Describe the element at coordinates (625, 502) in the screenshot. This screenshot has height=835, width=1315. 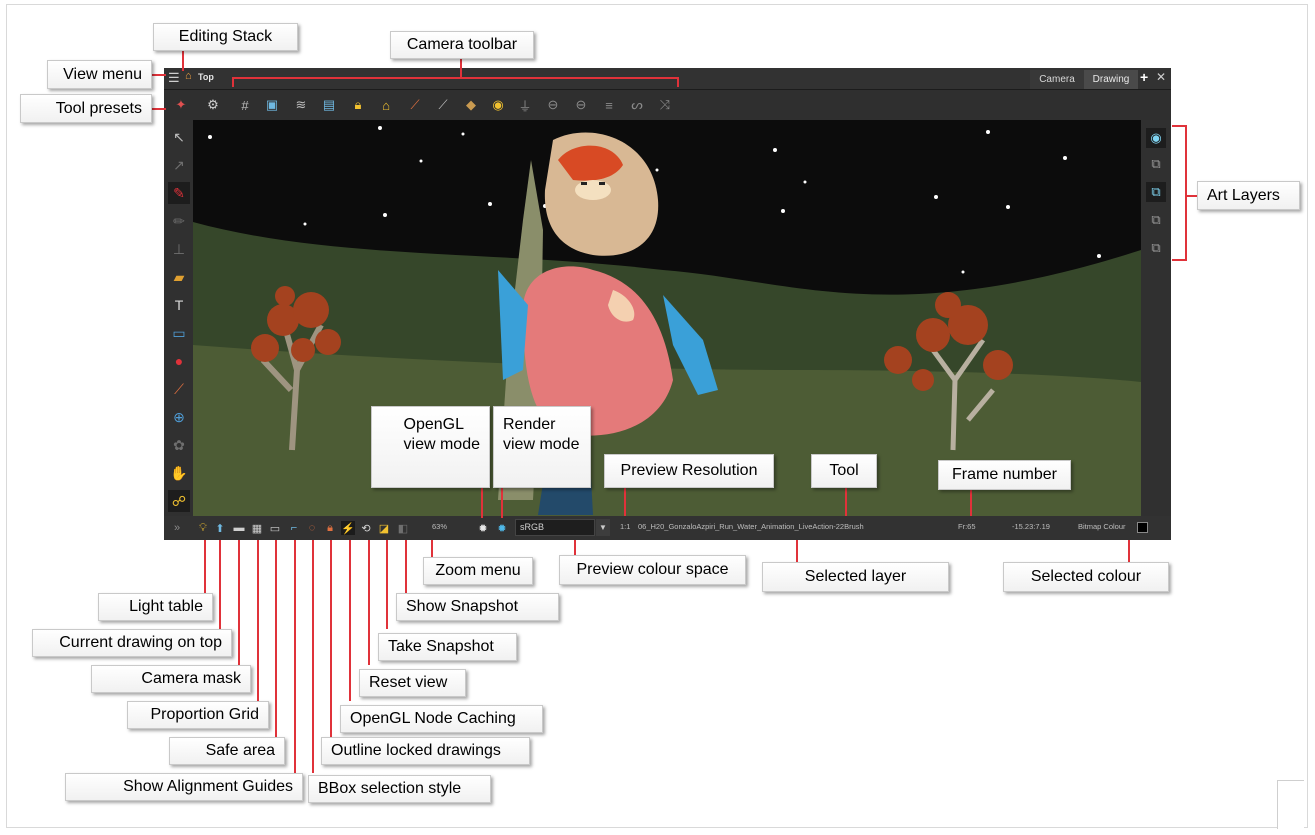
I see `leader-preview-resolution` at that location.